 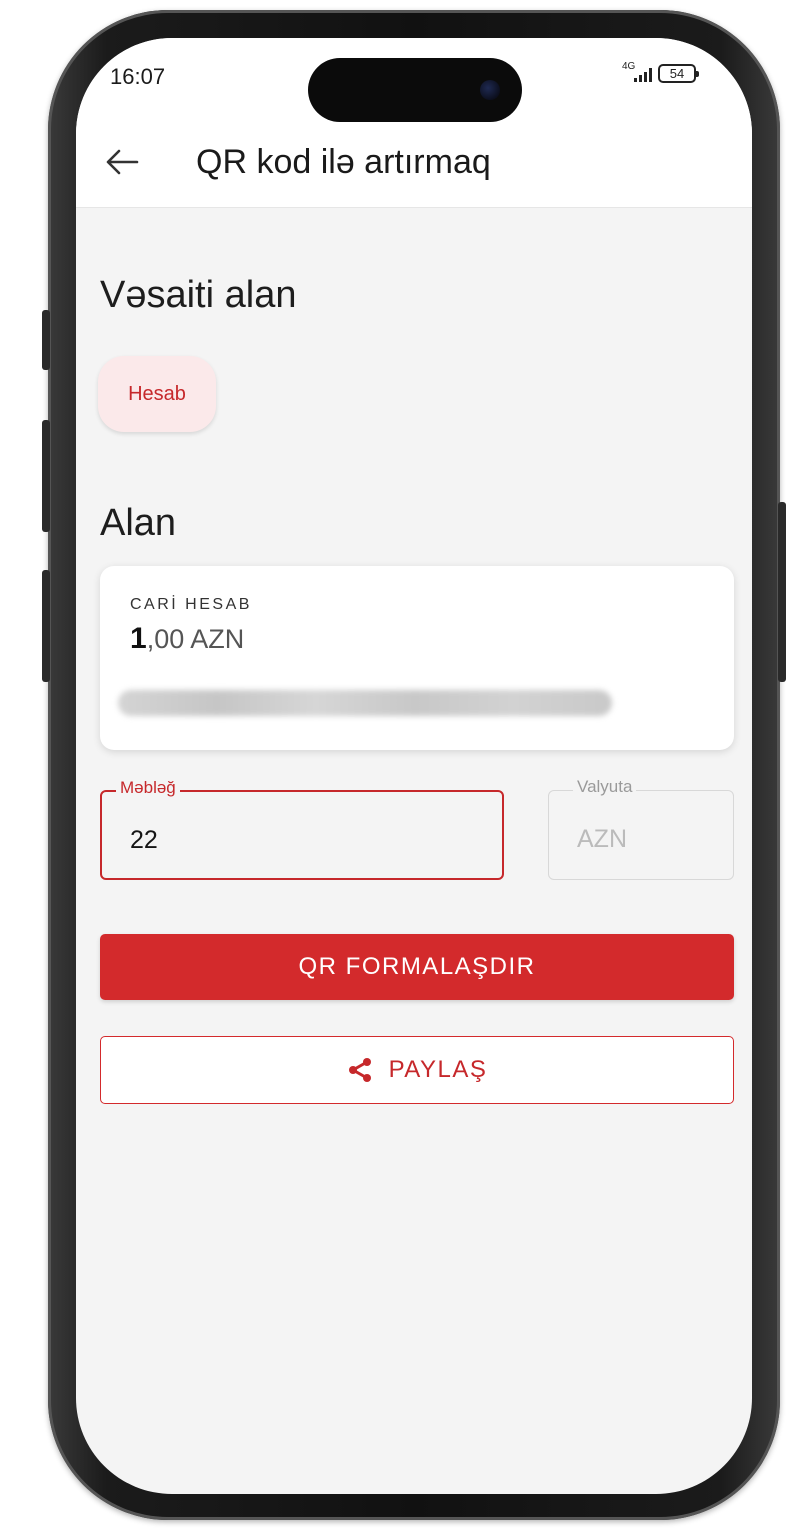 What do you see at coordinates (191, 604) in the screenshot?
I see `account-type: CARİ HESAB` at bounding box center [191, 604].